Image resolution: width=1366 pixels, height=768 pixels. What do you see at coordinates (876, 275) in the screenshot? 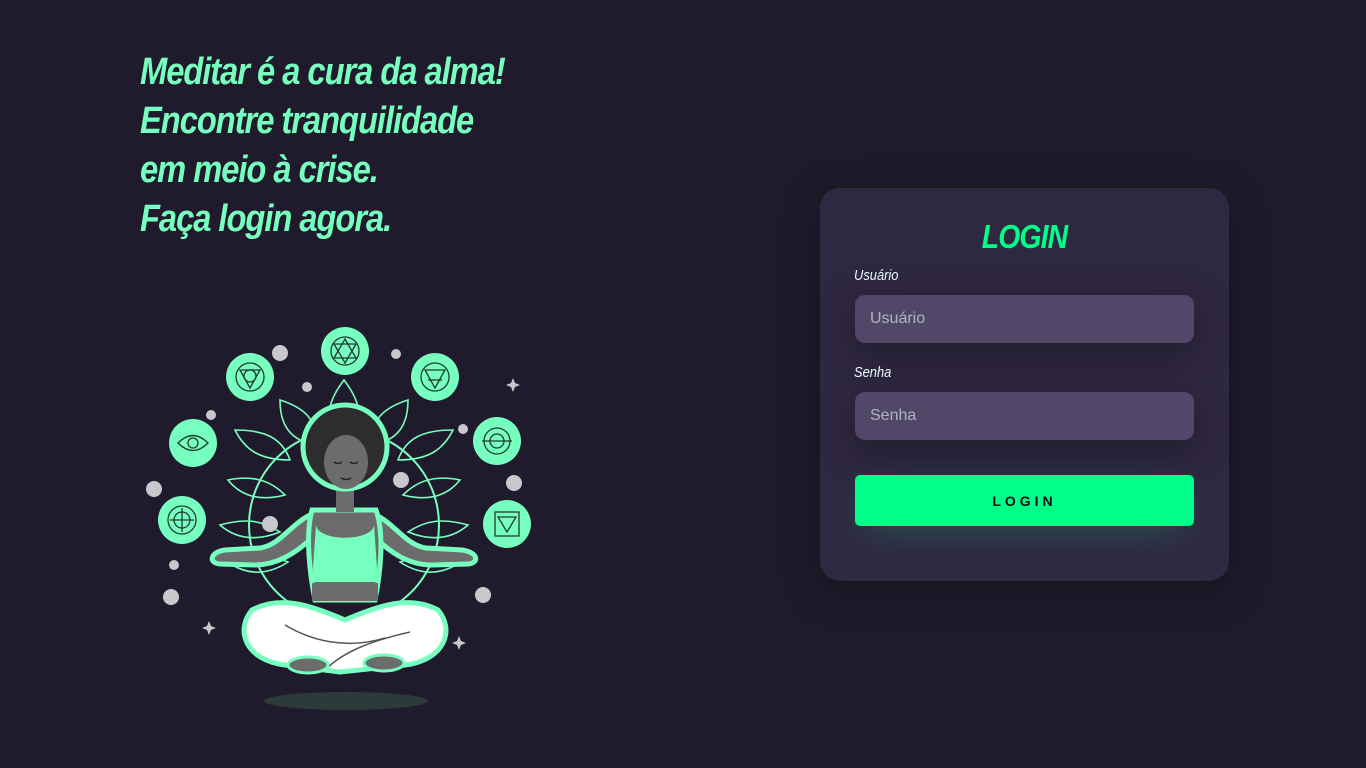
I see `username-label: Usuário` at bounding box center [876, 275].